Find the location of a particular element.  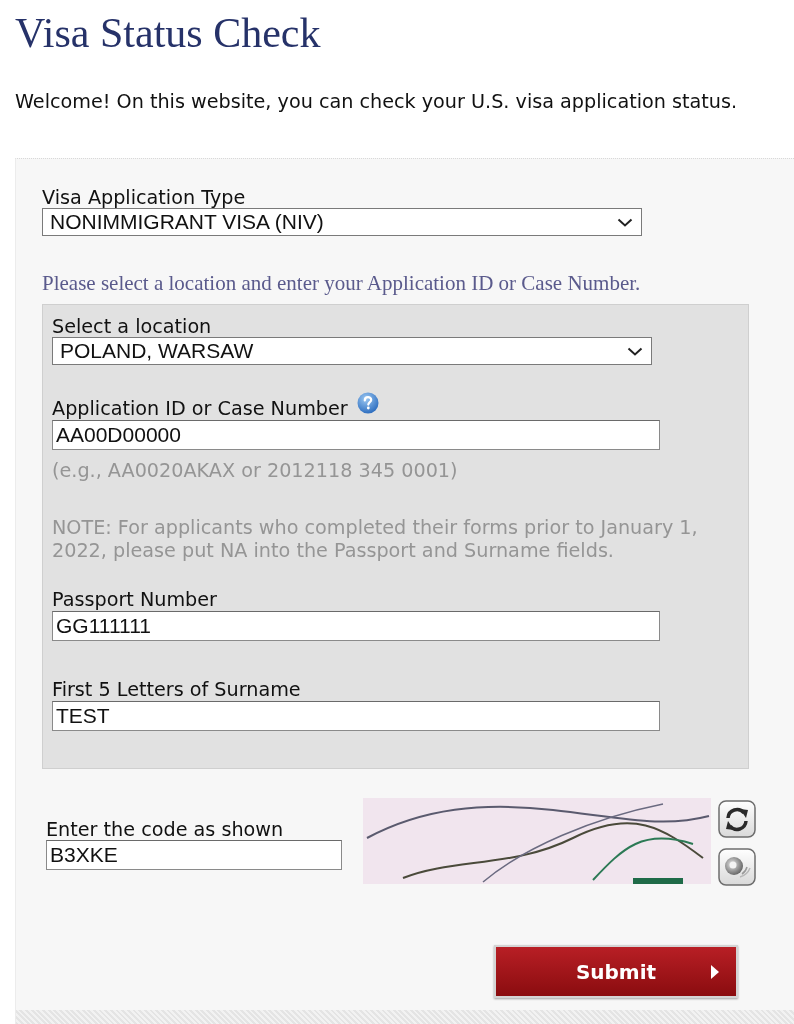

text-field: TEST is located at coordinates (356, 716).